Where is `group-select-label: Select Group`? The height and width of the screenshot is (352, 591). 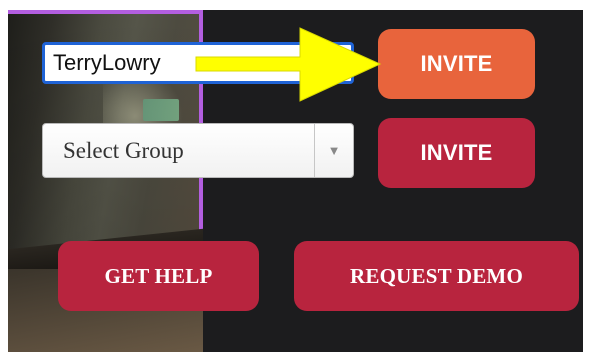 group-select-label: Select Group is located at coordinates (123, 150).